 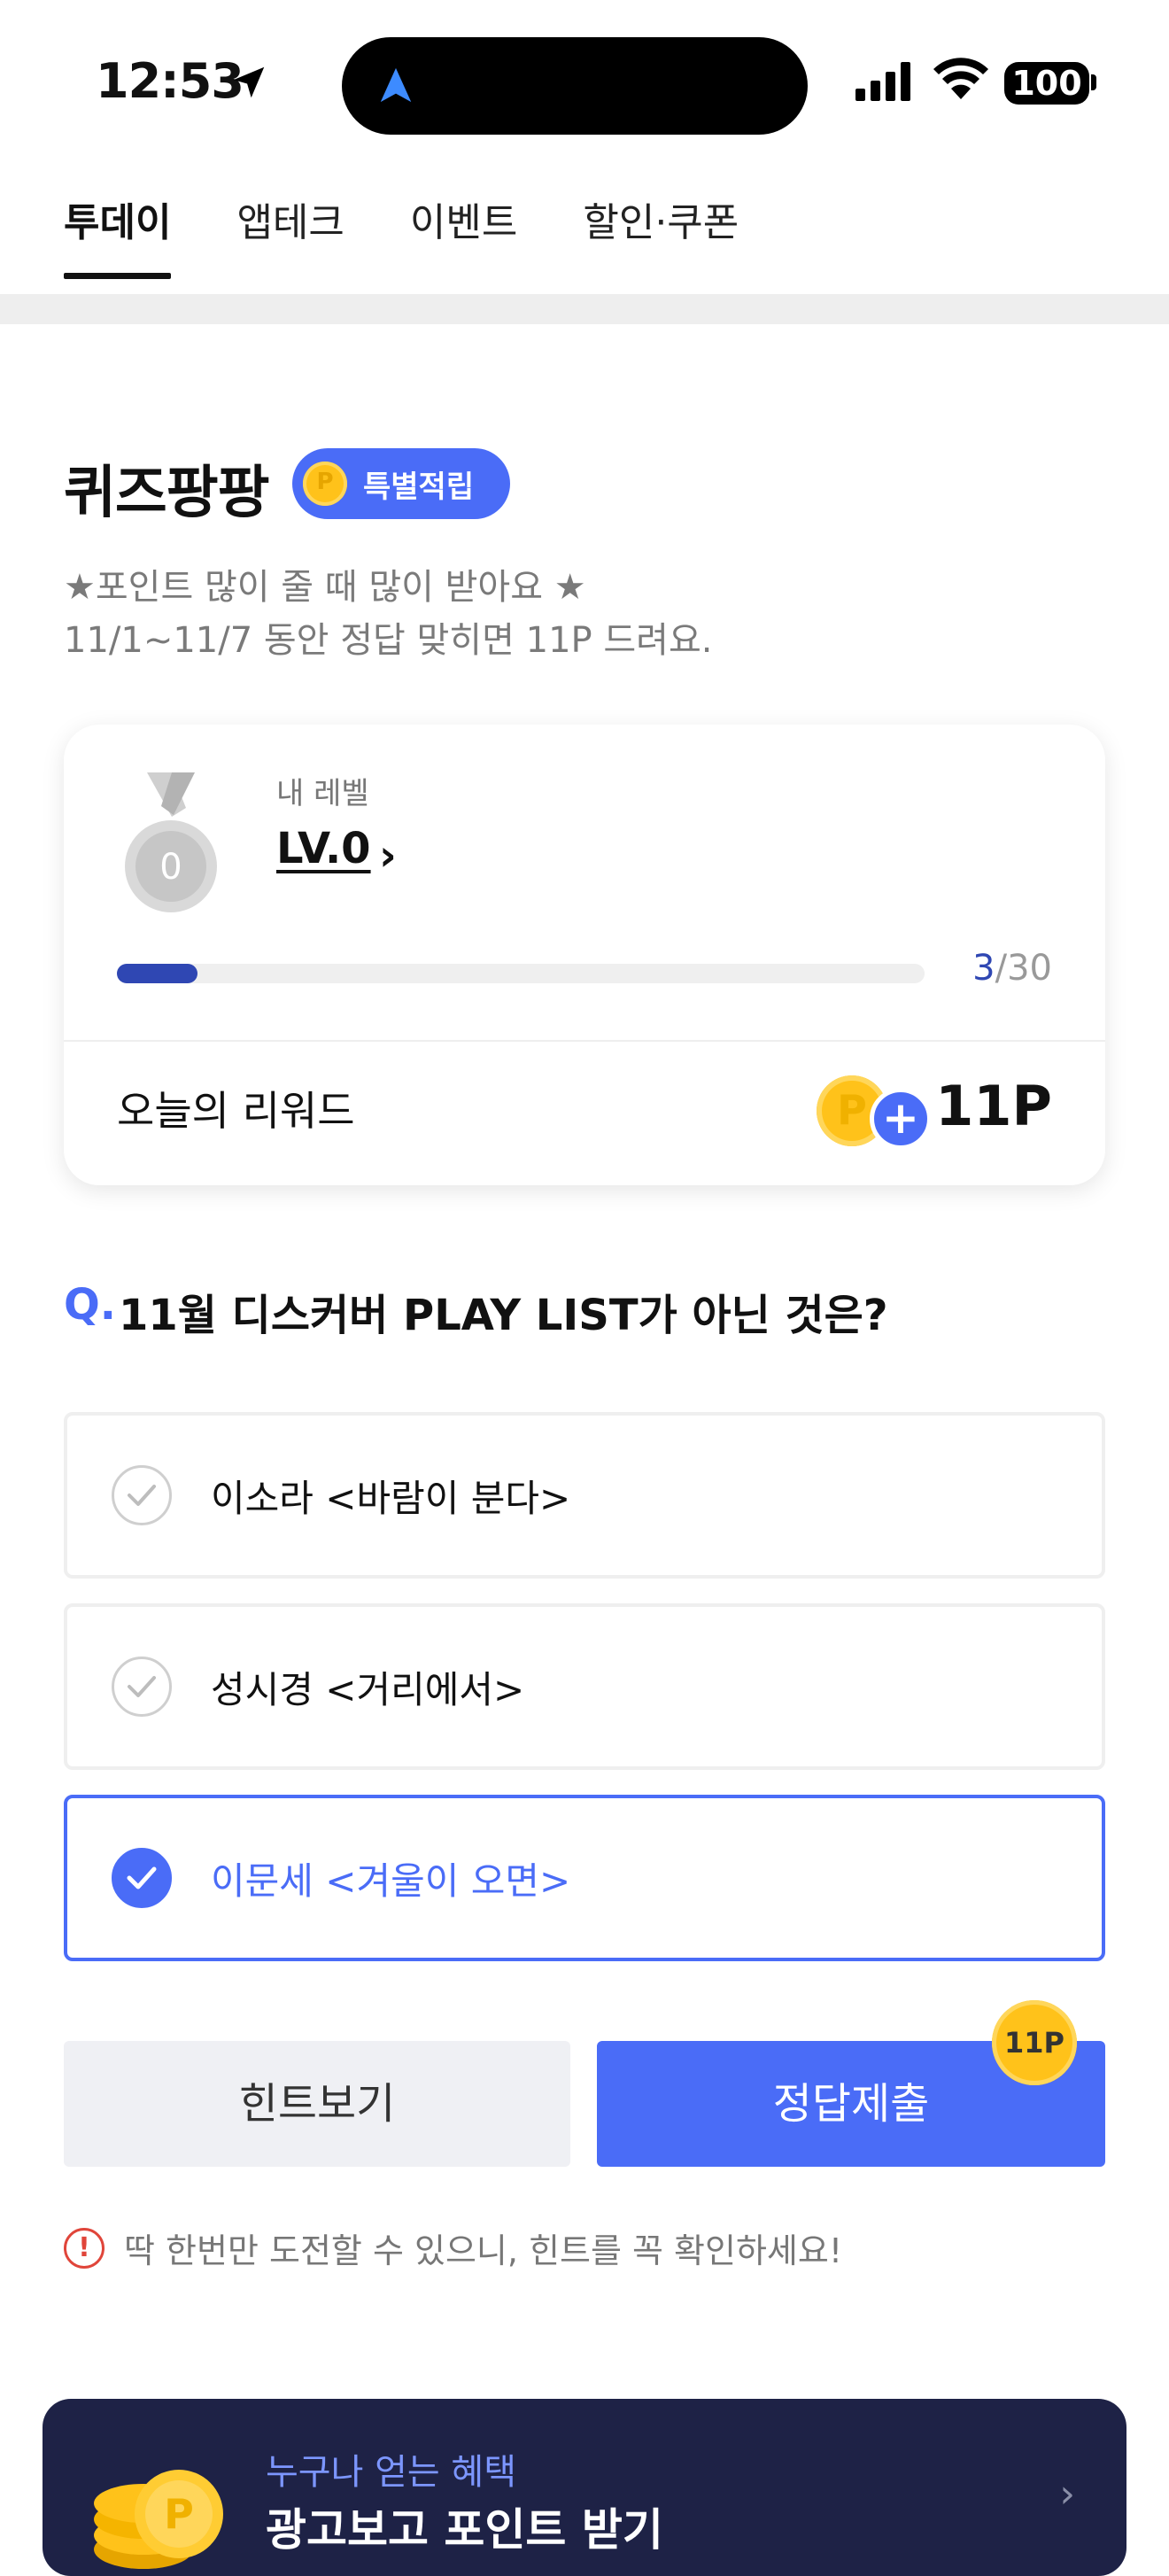 I want to click on badge-label: 특별적립, so click(x=419, y=487).